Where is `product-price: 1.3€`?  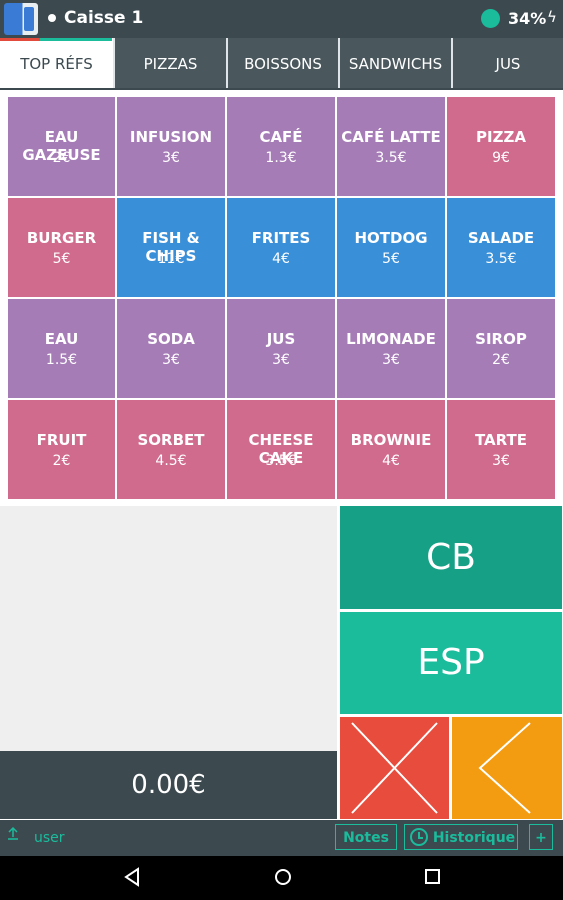 product-price: 1.3€ is located at coordinates (281, 158).